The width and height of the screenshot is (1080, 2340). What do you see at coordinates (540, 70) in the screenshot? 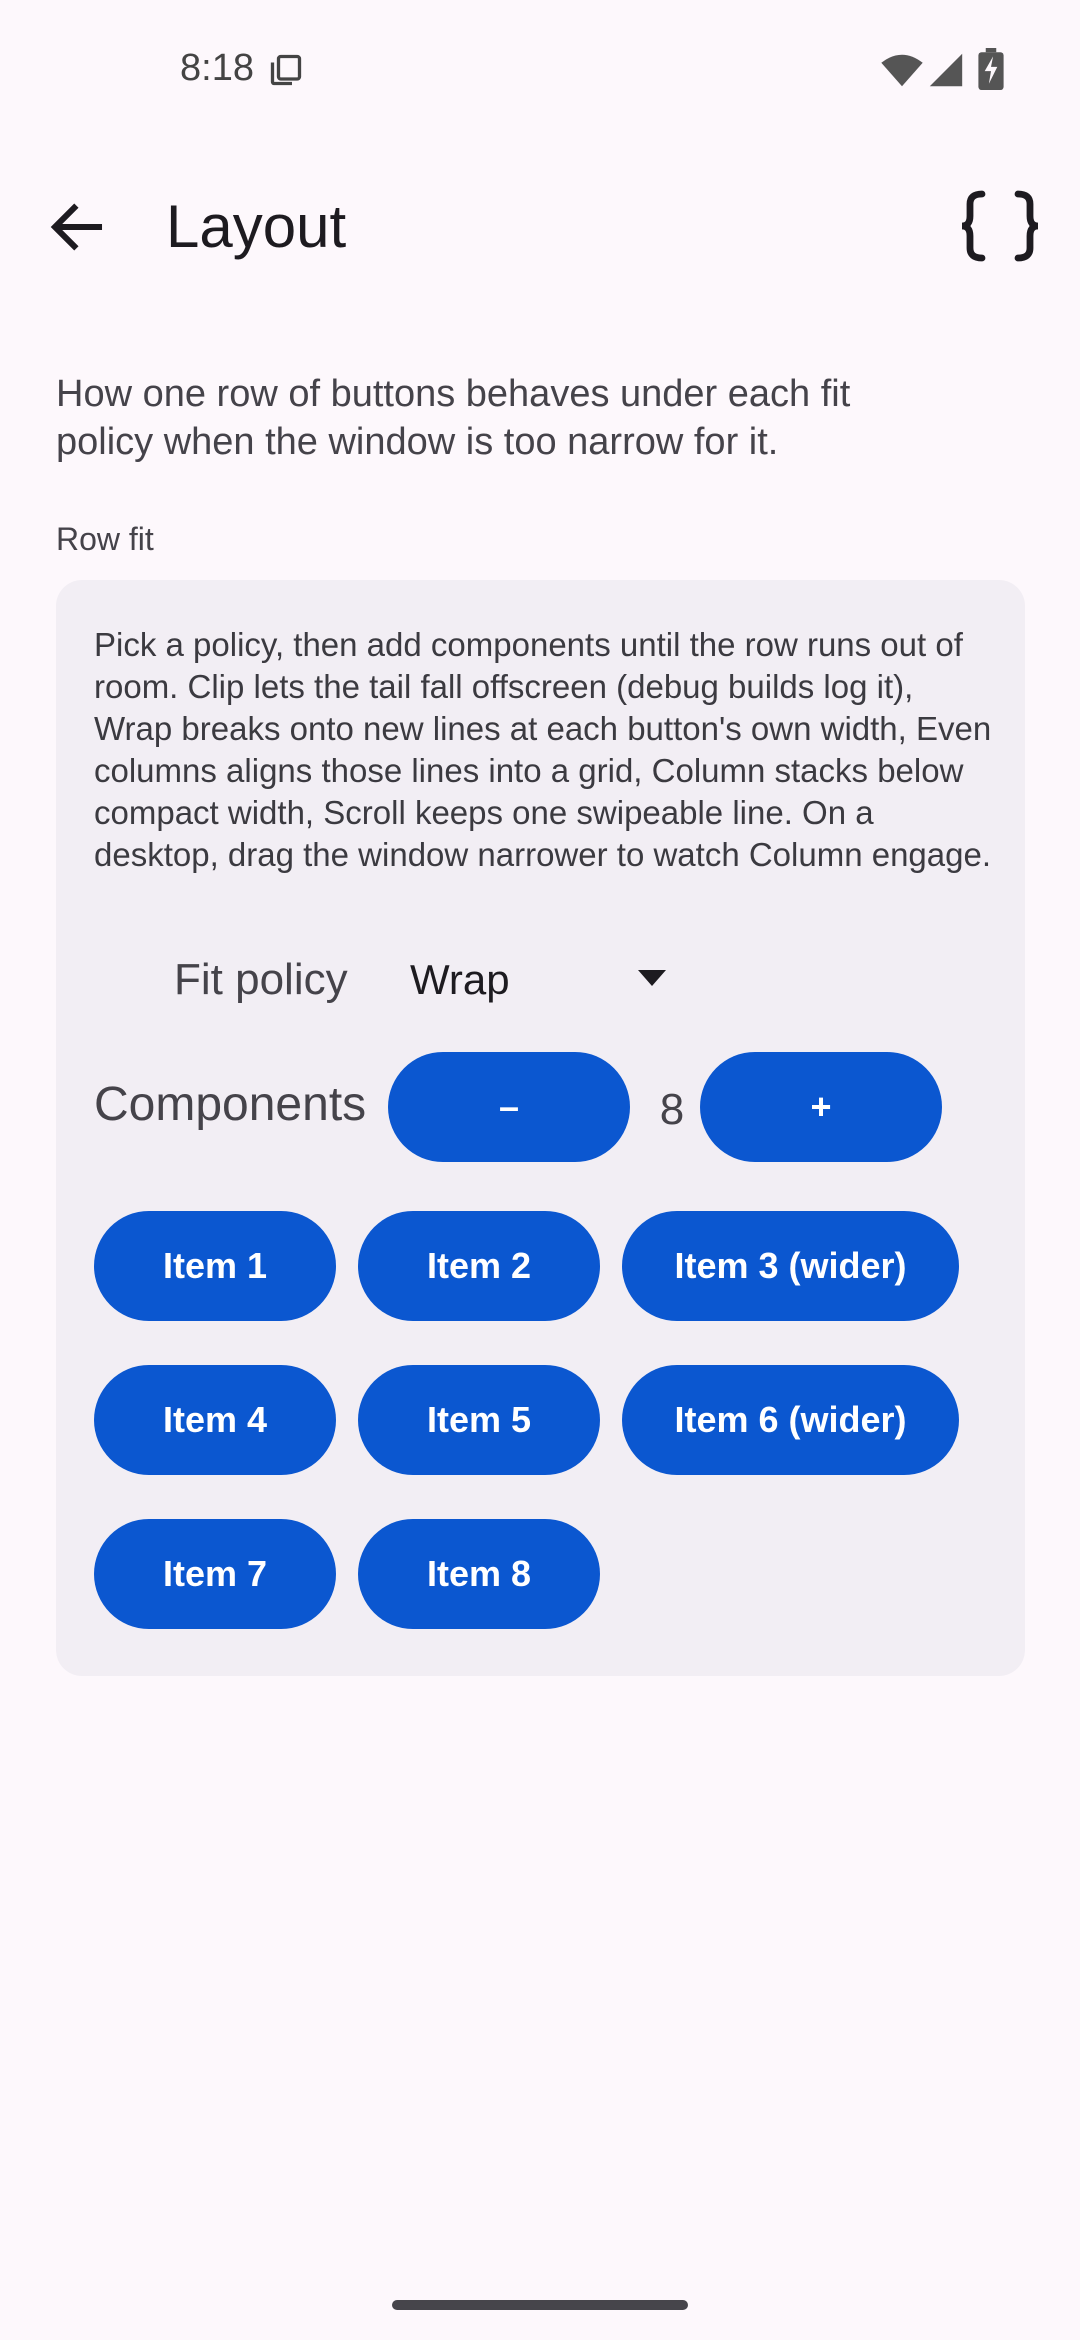
I see `status-bar: 8:18` at bounding box center [540, 70].